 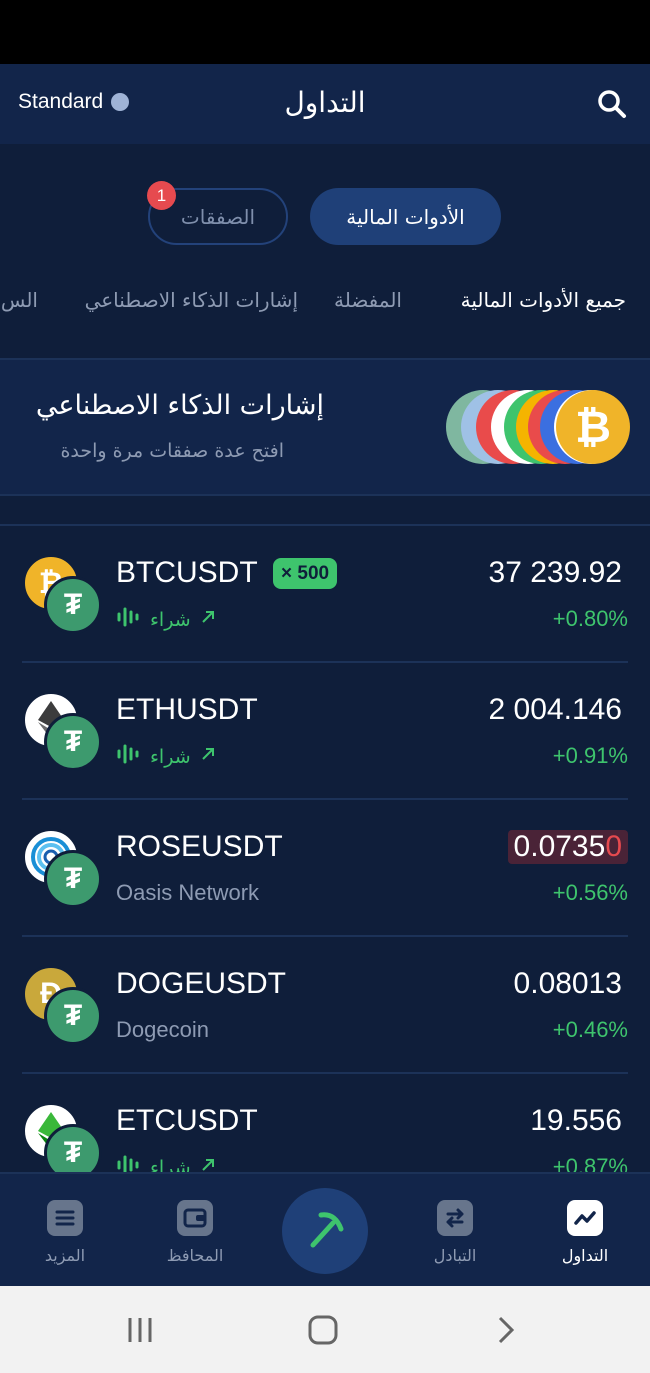 What do you see at coordinates (325, 495) in the screenshot?
I see `divider` at bounding box center [325, 495].